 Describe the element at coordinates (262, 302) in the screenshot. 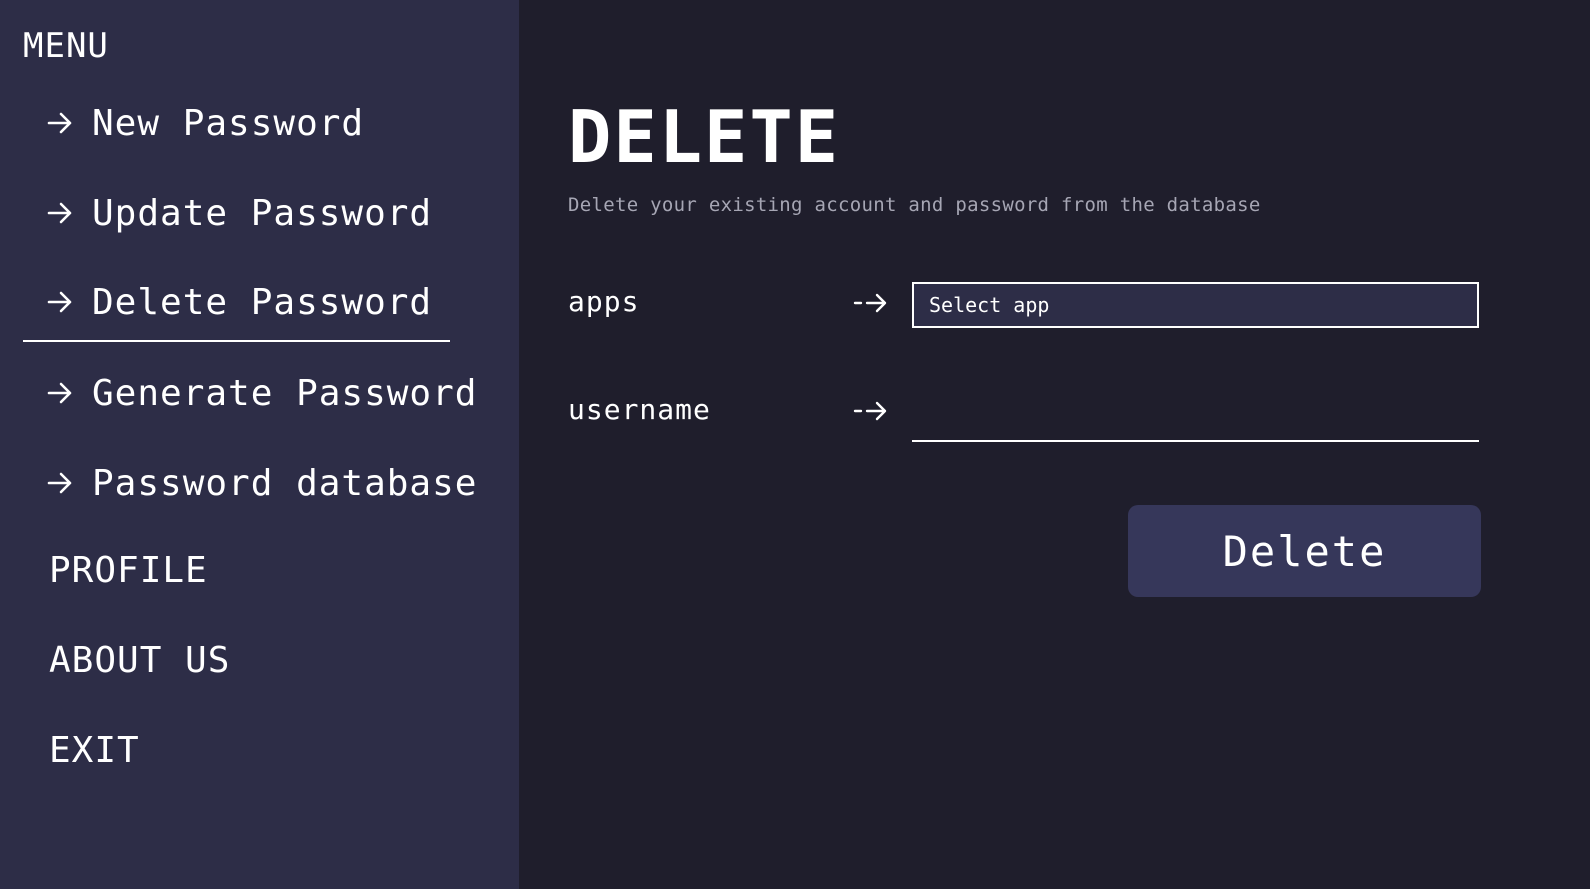

I see `nav-item-label: Delete Password` at that location.